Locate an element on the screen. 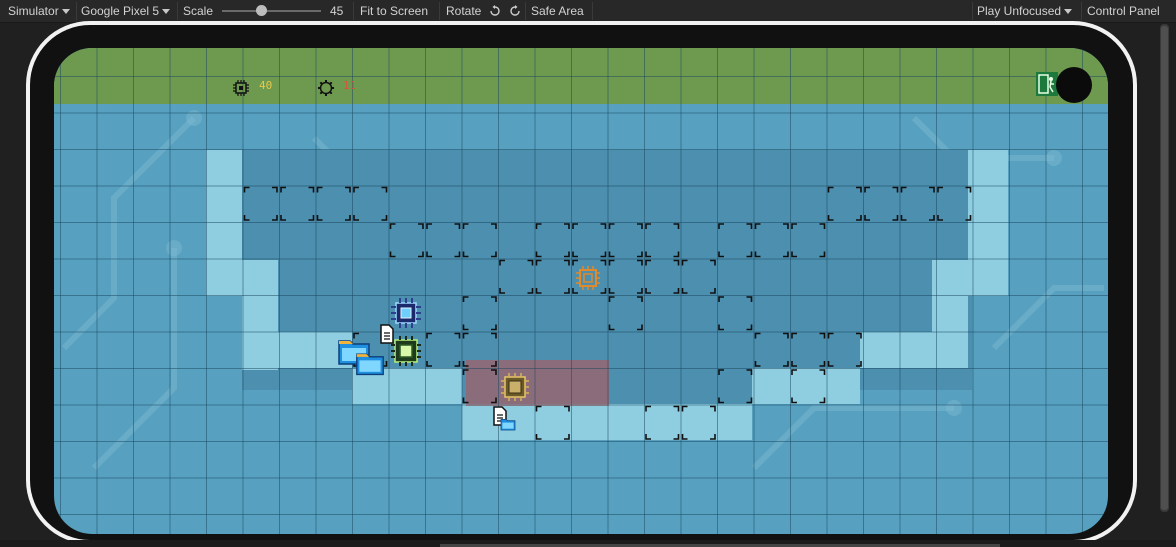 This screenshot has width=1176, height=547. exit-door-icon is located at coordinates (1047, 84).